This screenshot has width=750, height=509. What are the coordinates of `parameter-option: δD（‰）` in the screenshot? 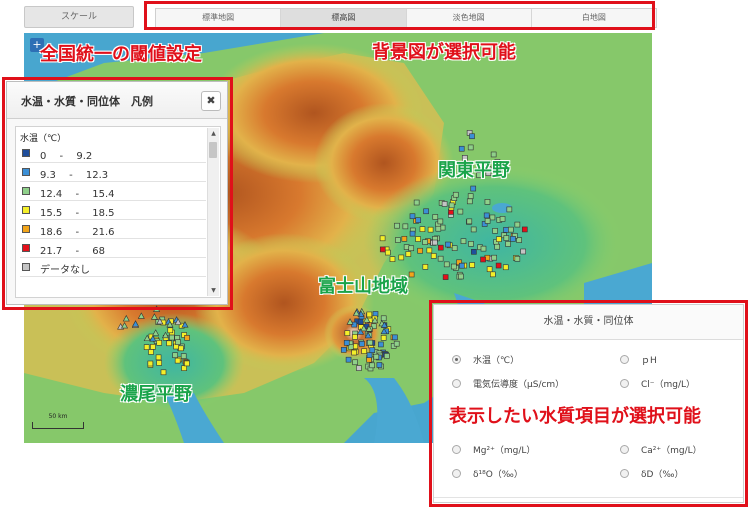 It's located at (652, 473).